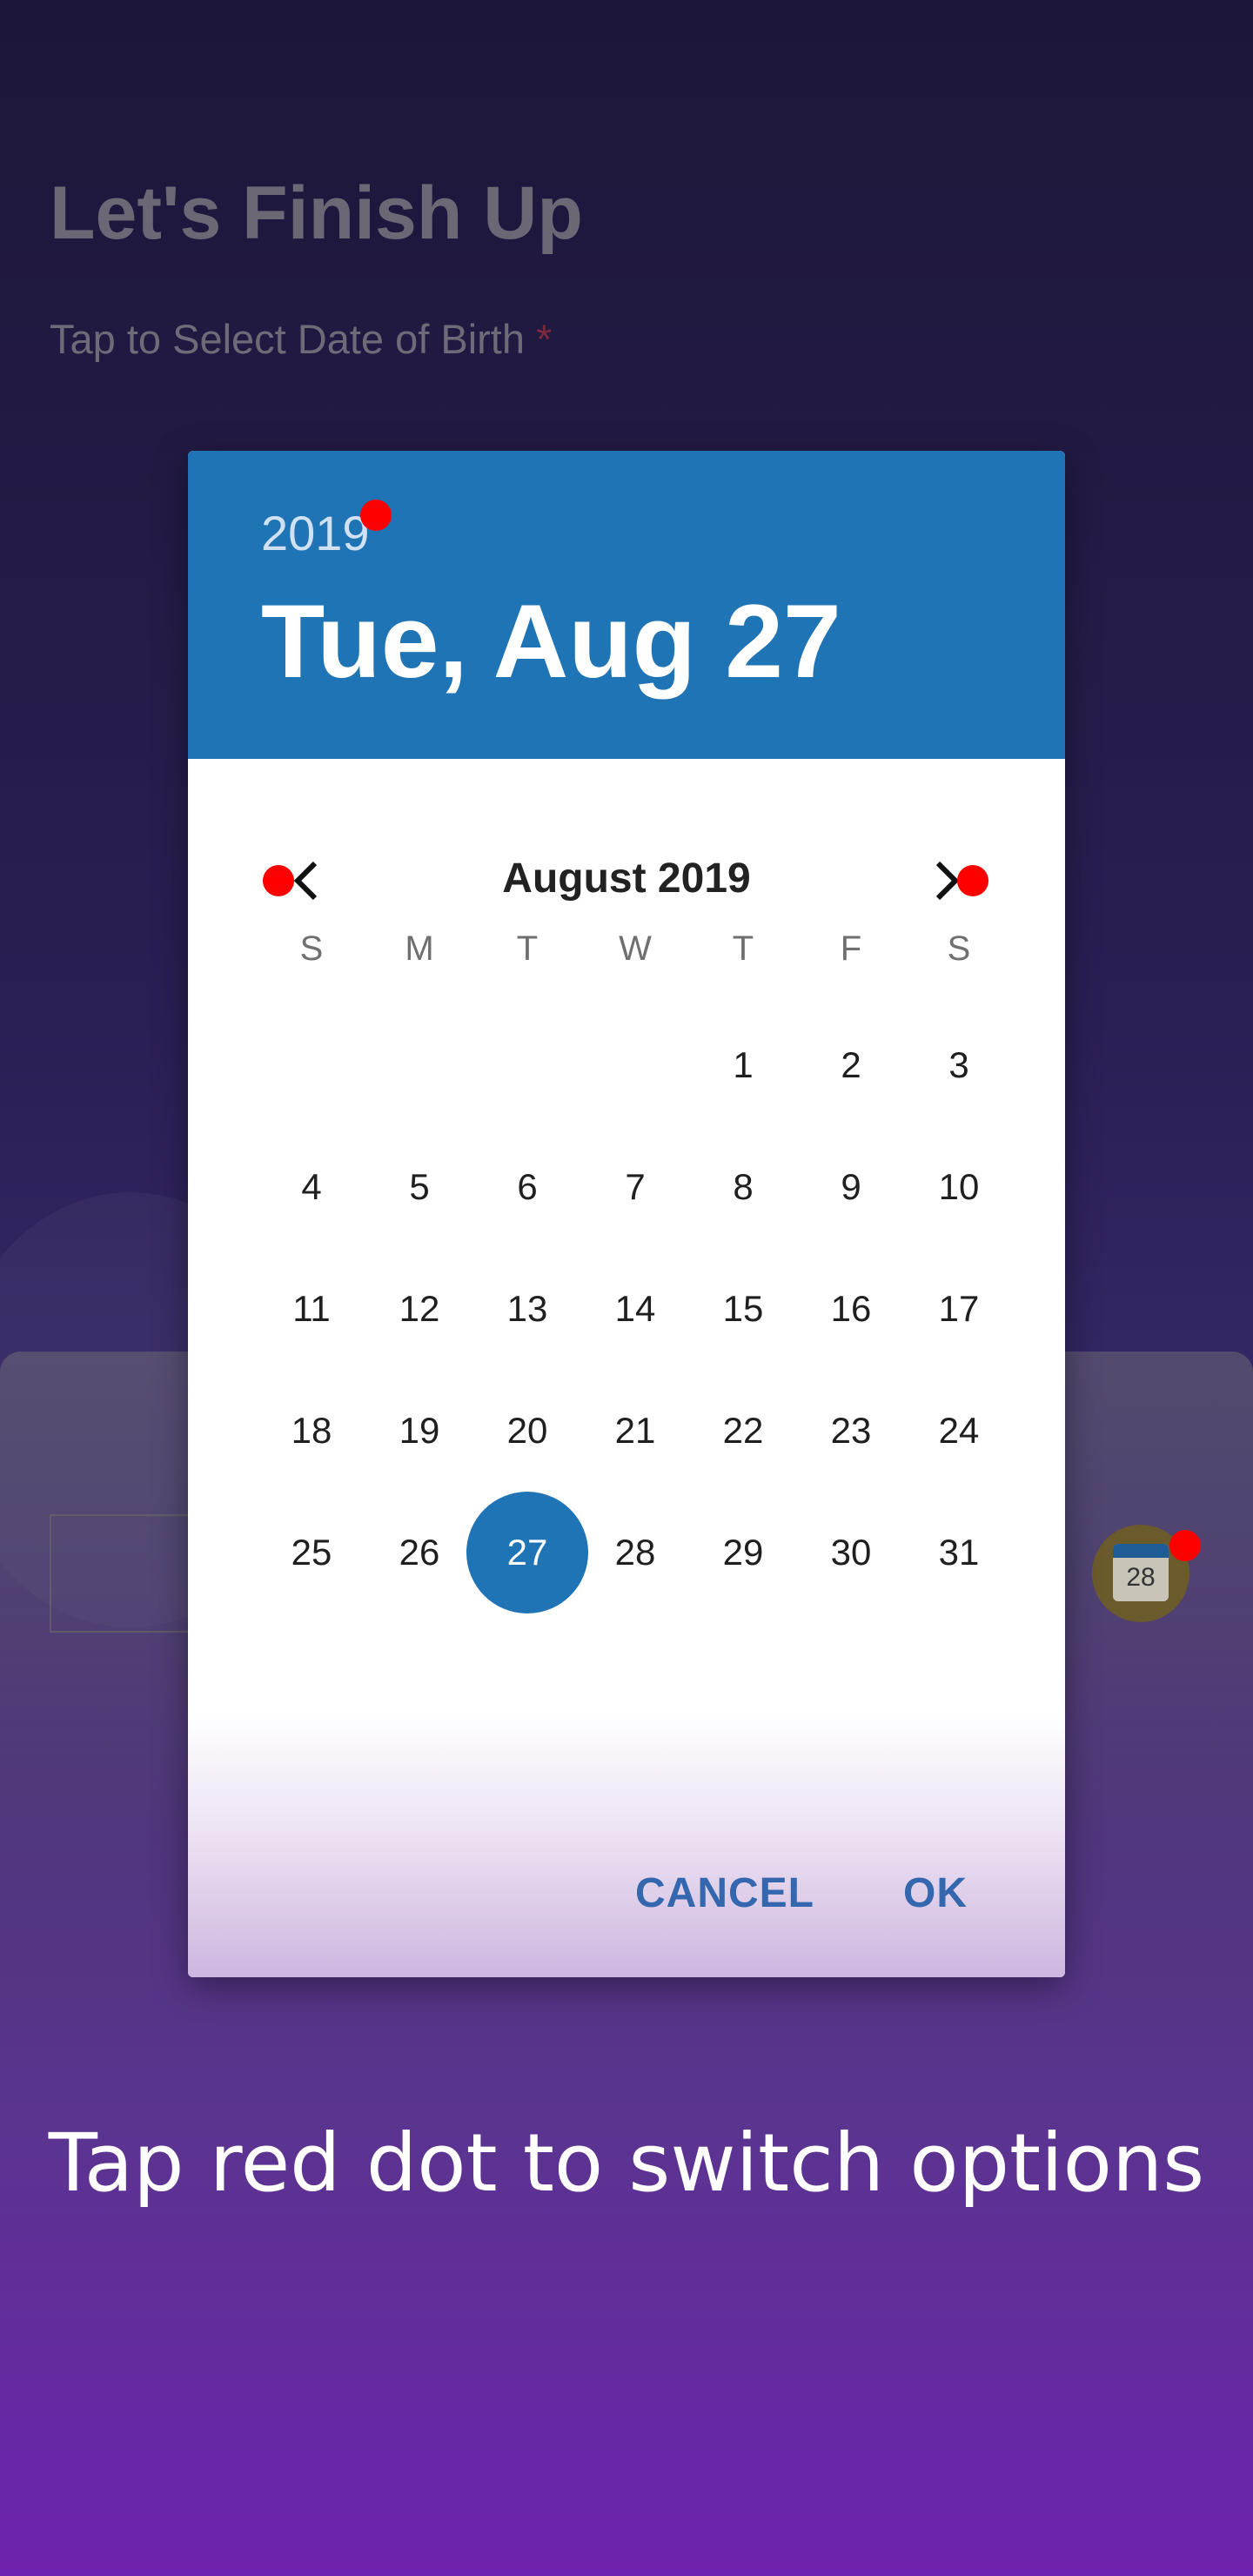  Describe the element at coordinates (972, 880) in the screenshot. I see `red-dot-next` at that location.